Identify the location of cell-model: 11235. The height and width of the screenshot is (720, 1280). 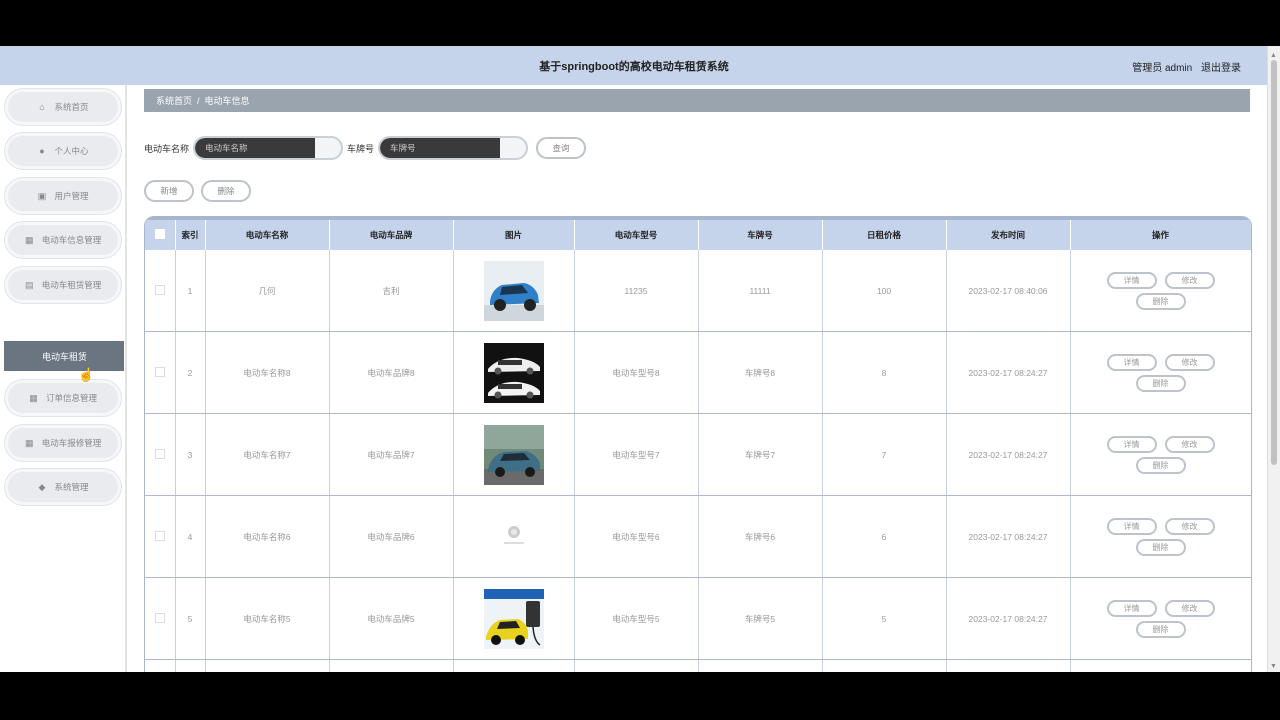
(636, 291).